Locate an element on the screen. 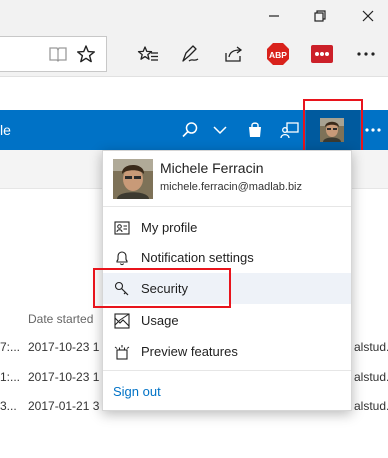 Image resolution: width=388 pixels, height=458 pixels. share-icon is located at coordinates (234, 54).